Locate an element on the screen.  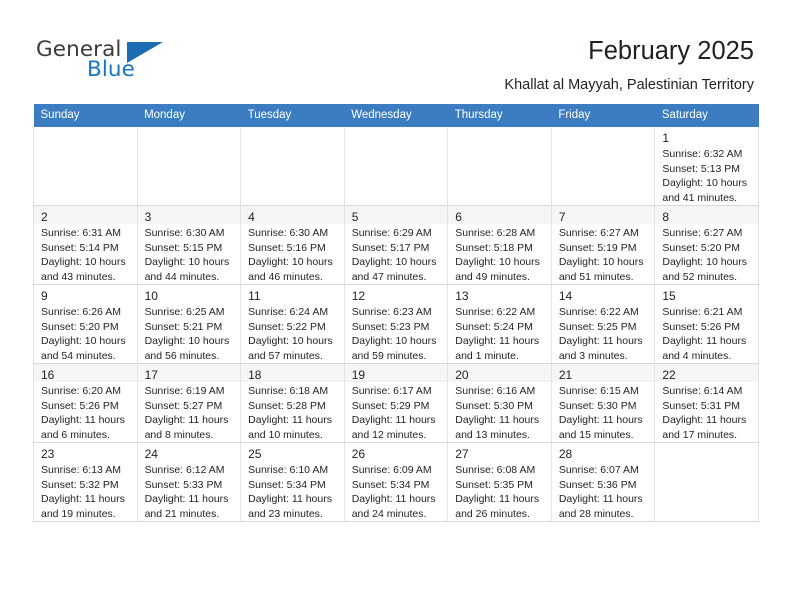
day-number: 20 is located at coordinates (462, 375).